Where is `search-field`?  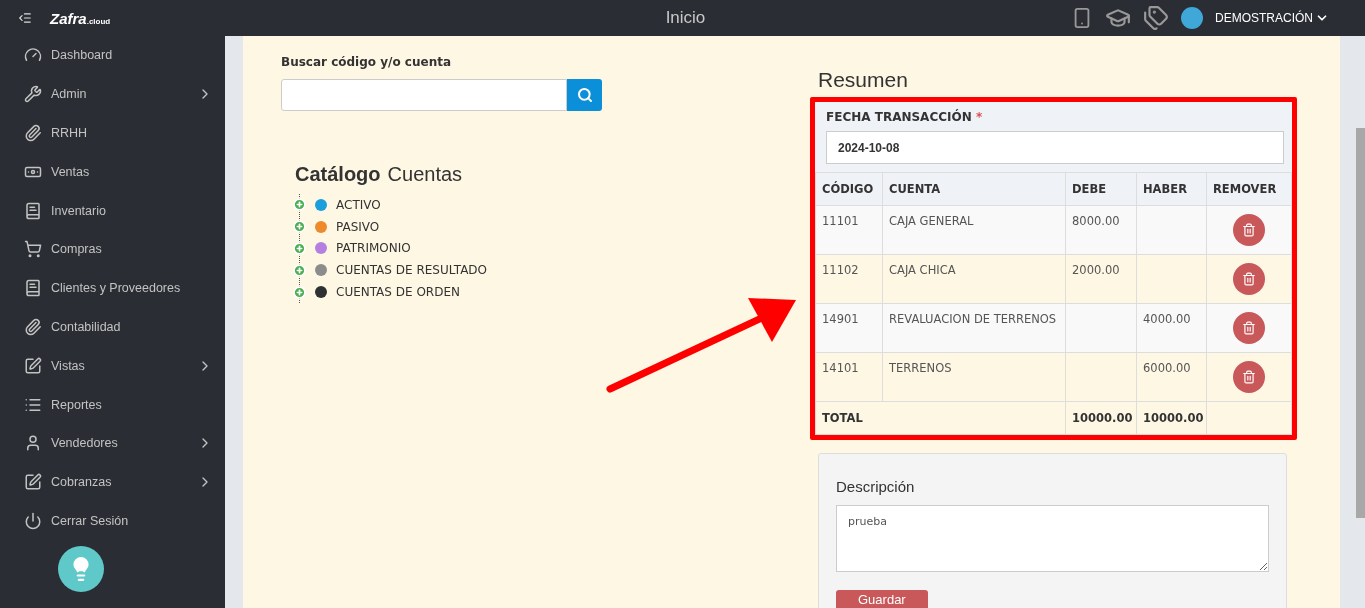
search-field is located at coordinates (424, 95).